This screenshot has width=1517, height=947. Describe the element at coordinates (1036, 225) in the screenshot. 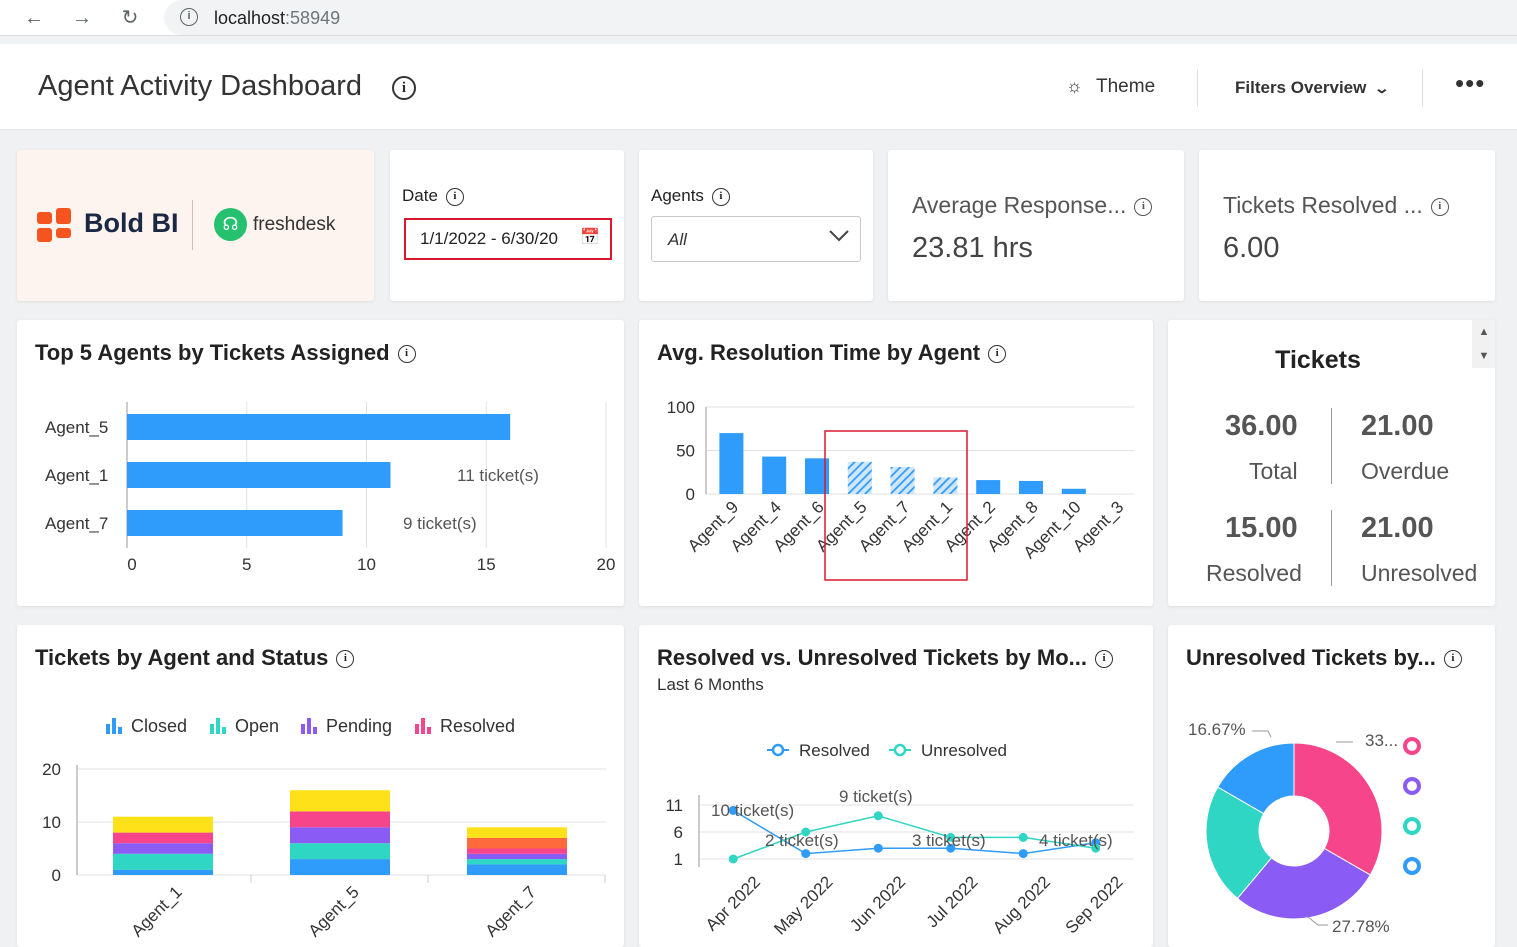

I see `kpi-card-avg-response: Average Response... i 23.81 hrs` at that location.